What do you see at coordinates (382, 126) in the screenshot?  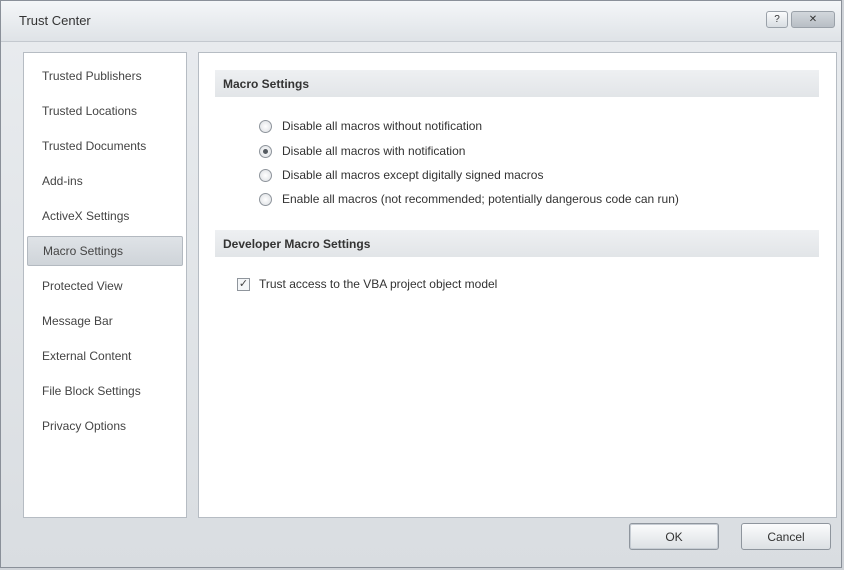 I see `radio-label: Disable all macros without notification` at bounding box center [382, 126].